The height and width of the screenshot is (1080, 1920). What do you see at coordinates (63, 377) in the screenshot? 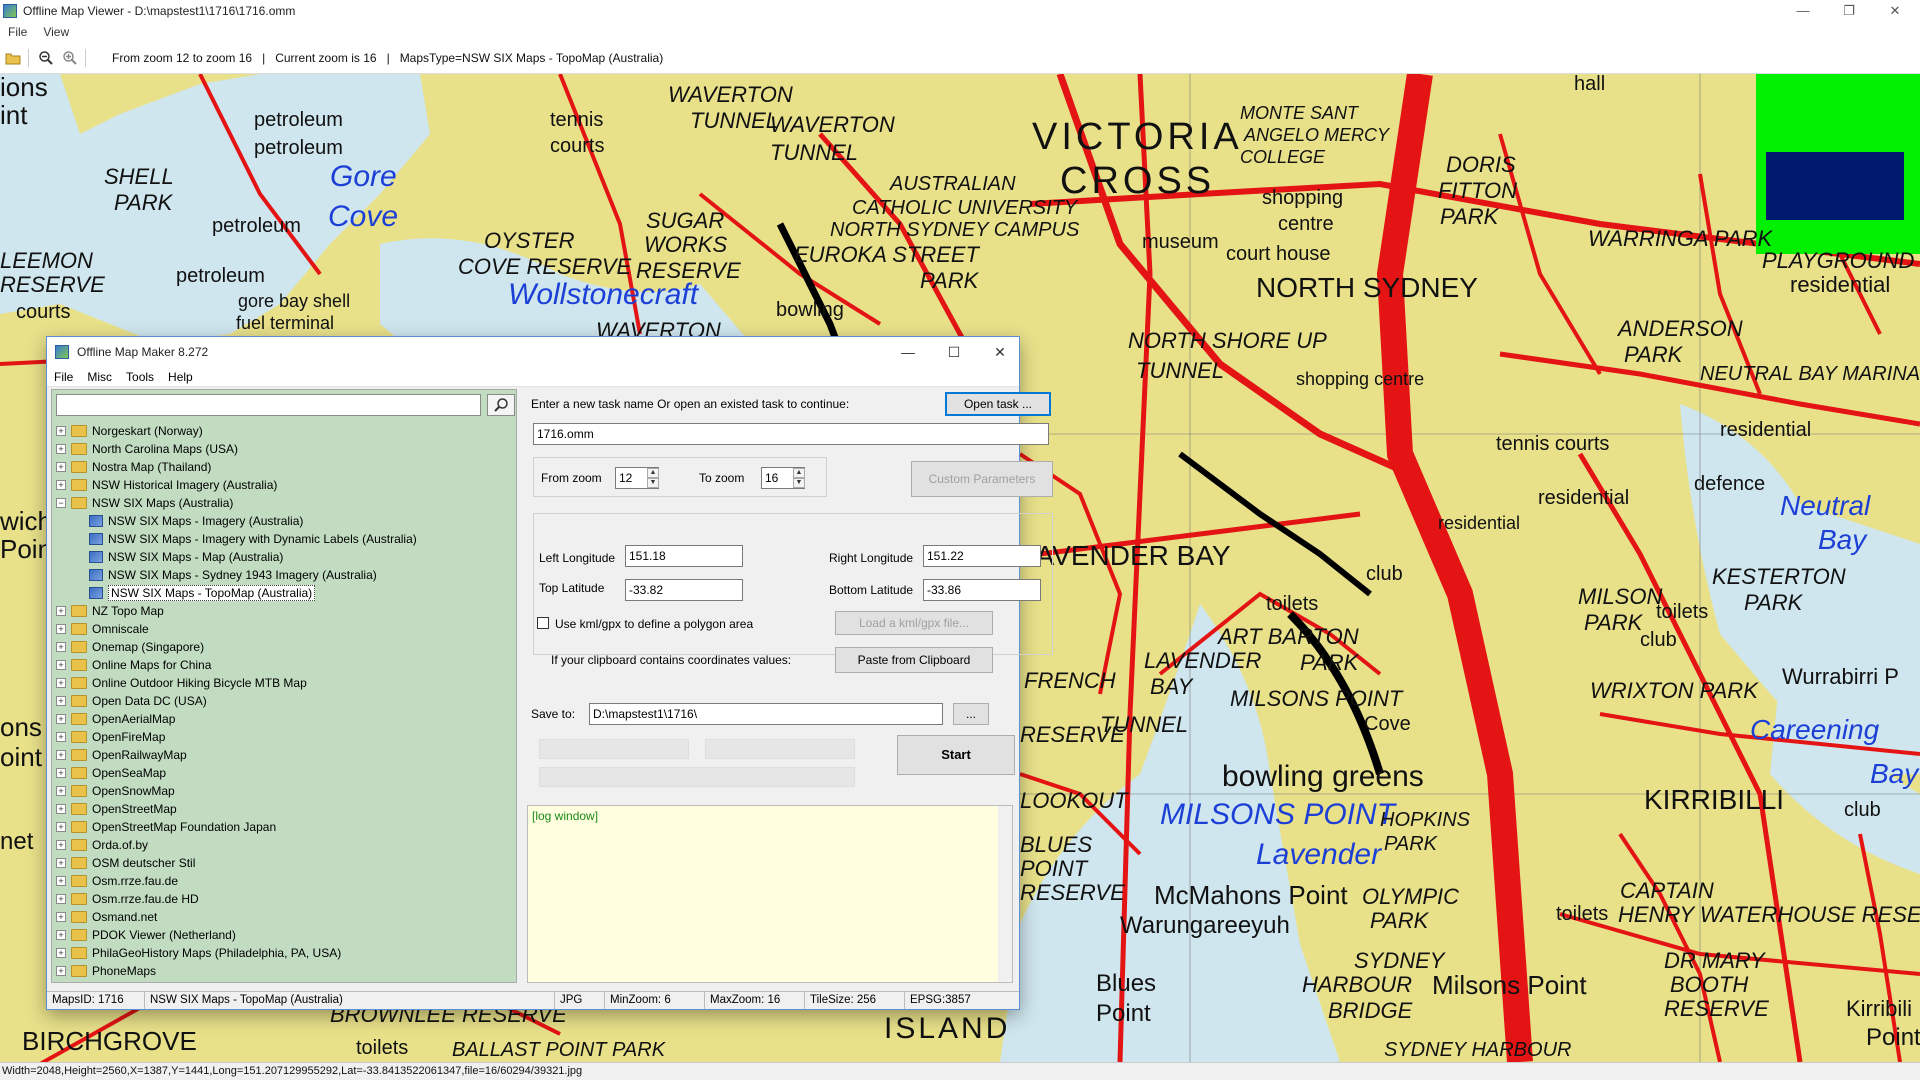
I see `dialog-menu-file: File` at bounding box center [63, 377].